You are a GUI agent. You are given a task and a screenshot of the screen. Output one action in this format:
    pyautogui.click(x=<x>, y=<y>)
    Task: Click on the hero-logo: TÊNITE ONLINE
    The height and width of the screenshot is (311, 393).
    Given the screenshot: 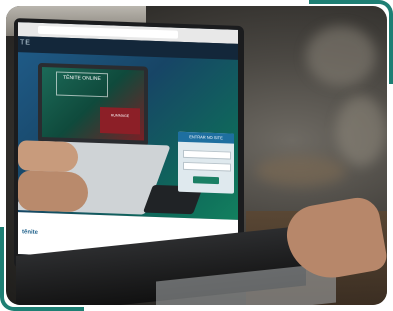 What is the action you would take?
    pyautogui.click(x=82, y=84)
    